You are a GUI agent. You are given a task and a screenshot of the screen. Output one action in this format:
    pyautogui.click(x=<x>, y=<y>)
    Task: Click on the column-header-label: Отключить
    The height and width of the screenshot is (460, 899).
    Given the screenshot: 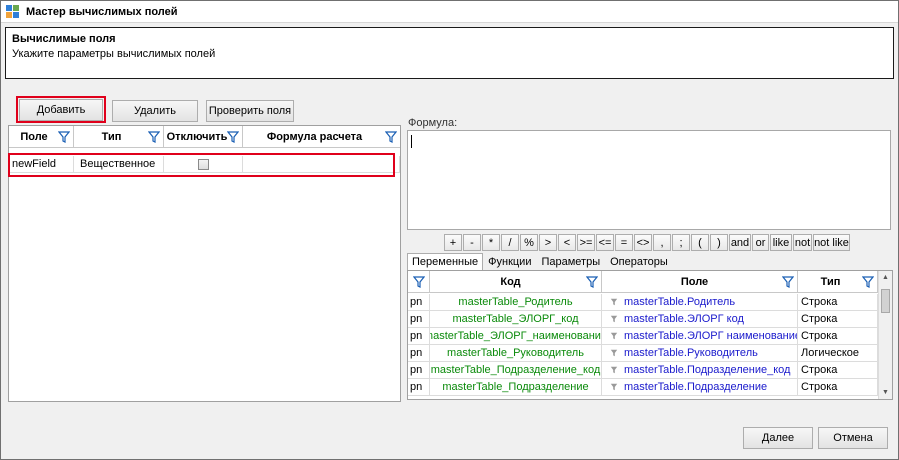 What is the action you would take?
    pyautogui.click(x=197, y=136)
    